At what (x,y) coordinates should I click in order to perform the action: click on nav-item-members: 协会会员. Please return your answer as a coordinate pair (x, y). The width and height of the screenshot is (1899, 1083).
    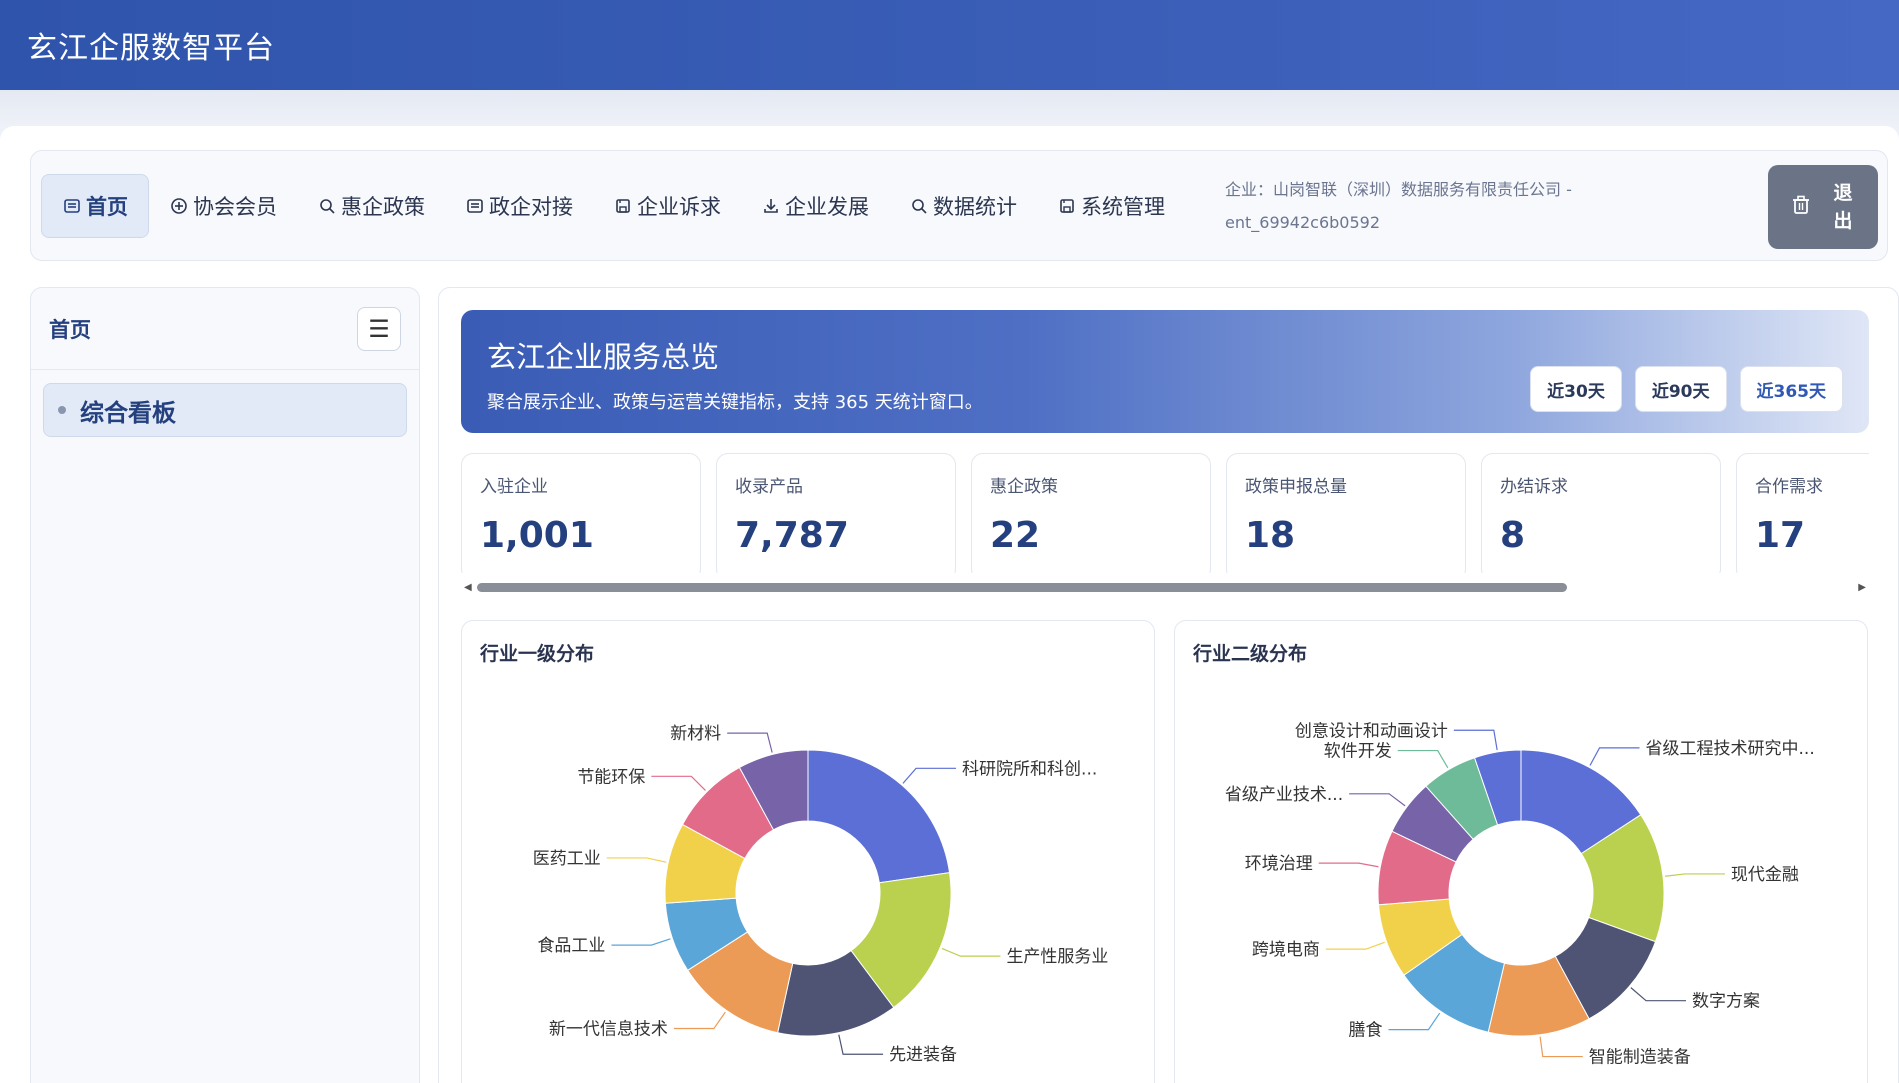
    Looking at the image, I should click on (223, 206).